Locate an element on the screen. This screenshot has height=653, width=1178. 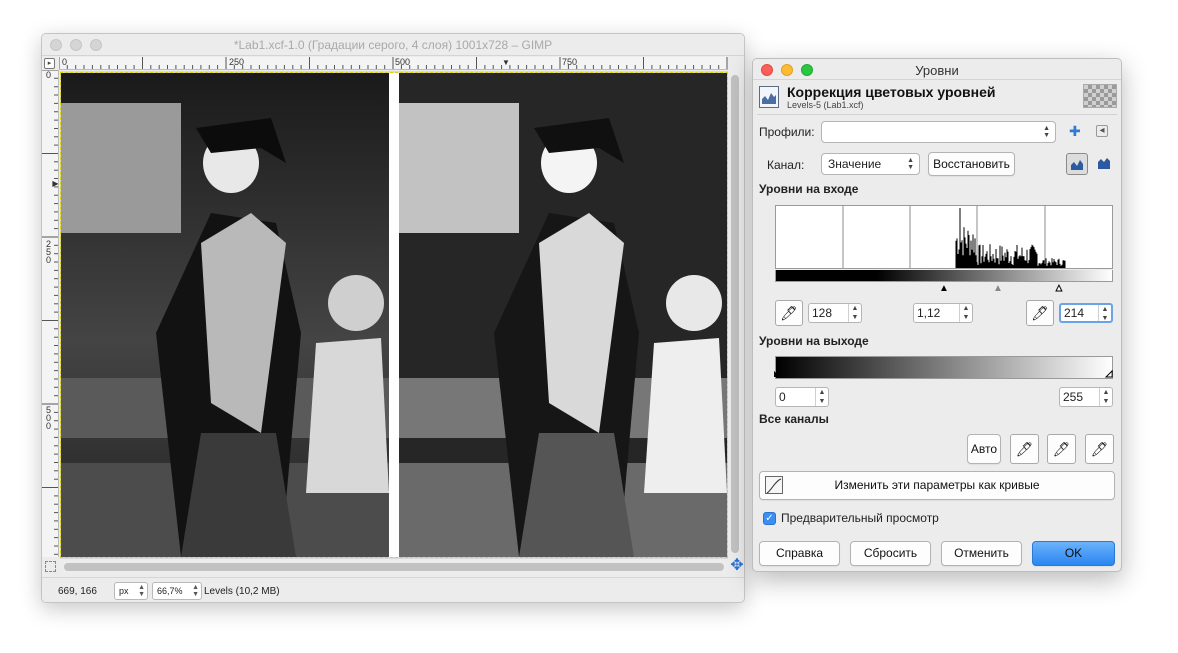
move-arrows-icon: ✥ is located at coordinates (737, 566).